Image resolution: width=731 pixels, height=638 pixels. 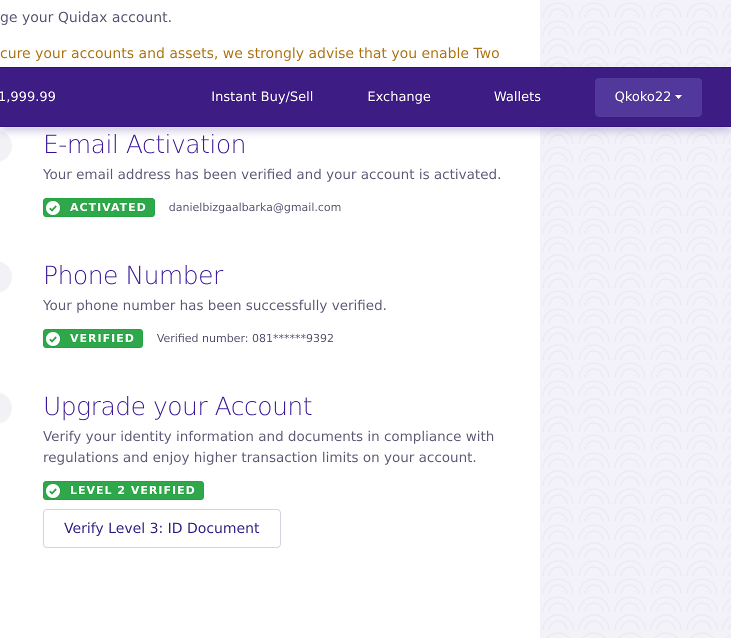 What do you see at coordinates (269, 448) in the screenshot?
I see `section-description: Verify your identity information and documents in compliance with regulations and enjoy higher transaction limits on your account.` at bounding box center [269, 448].